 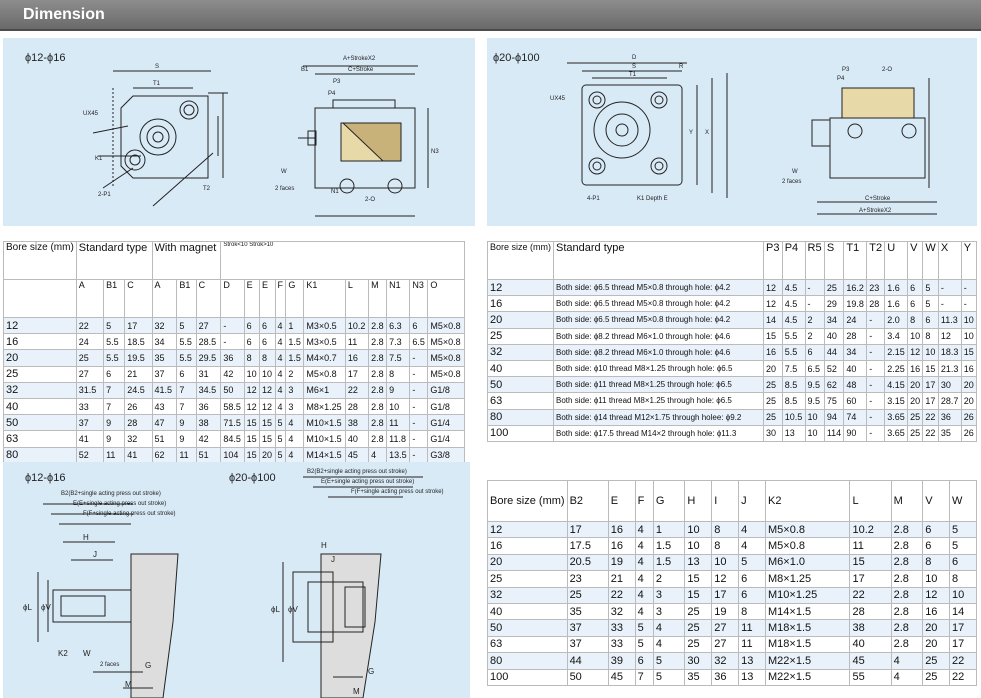 What do you see at coordinates (841, 79) in the screenshot?
I see `dim-p4-label: P4` at bounding box center [841, 79].